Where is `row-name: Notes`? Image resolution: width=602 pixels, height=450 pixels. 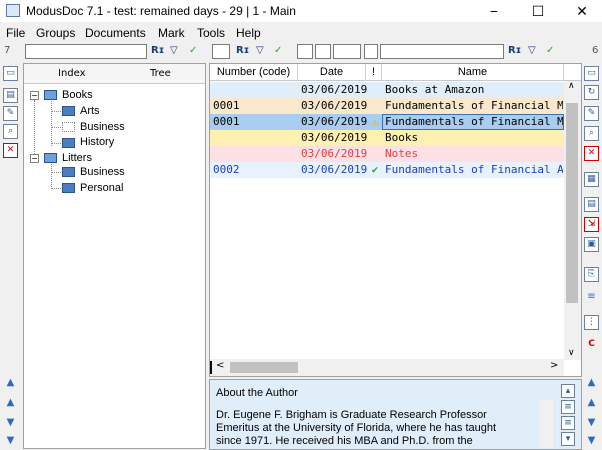
row-name: Notes is located at coordinates (402, 153).